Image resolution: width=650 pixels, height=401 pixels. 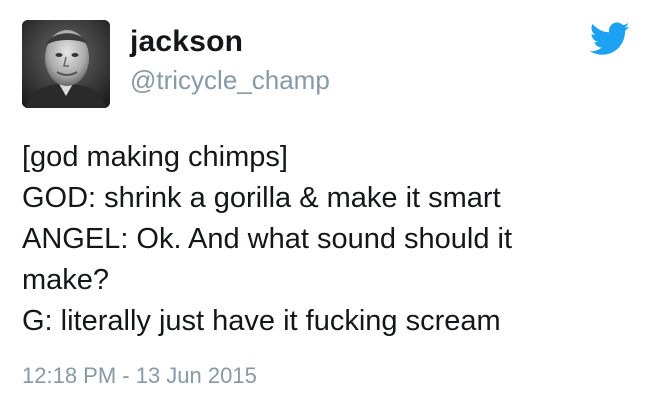 I want to click on tweet-timestamp: 12:18 PM - 13 Jun 2015, so click(x=139, y=376).